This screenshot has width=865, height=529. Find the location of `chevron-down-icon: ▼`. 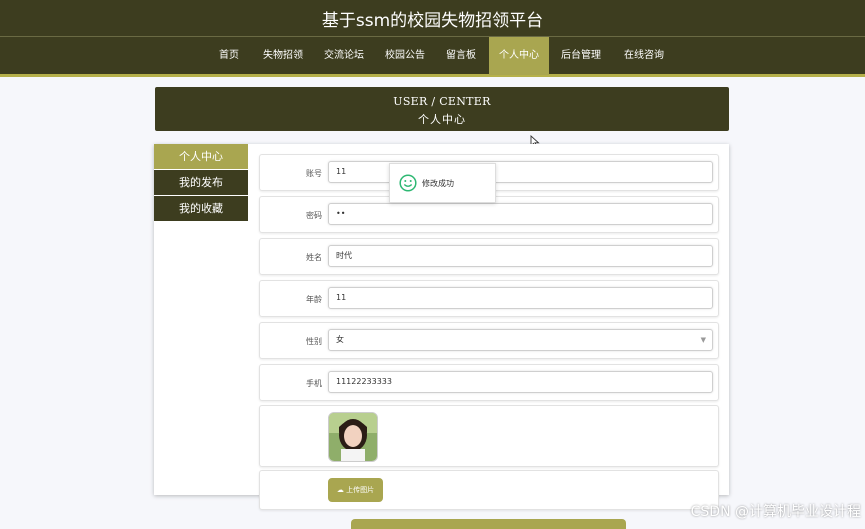

chevron-down-icon: ▼ is located at coordinates (703, 340).